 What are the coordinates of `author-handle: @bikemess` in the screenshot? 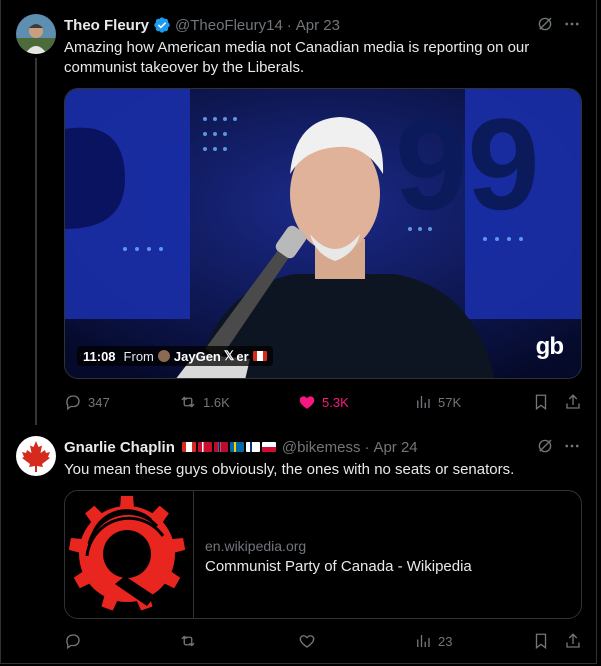 It's located at (321, 447).